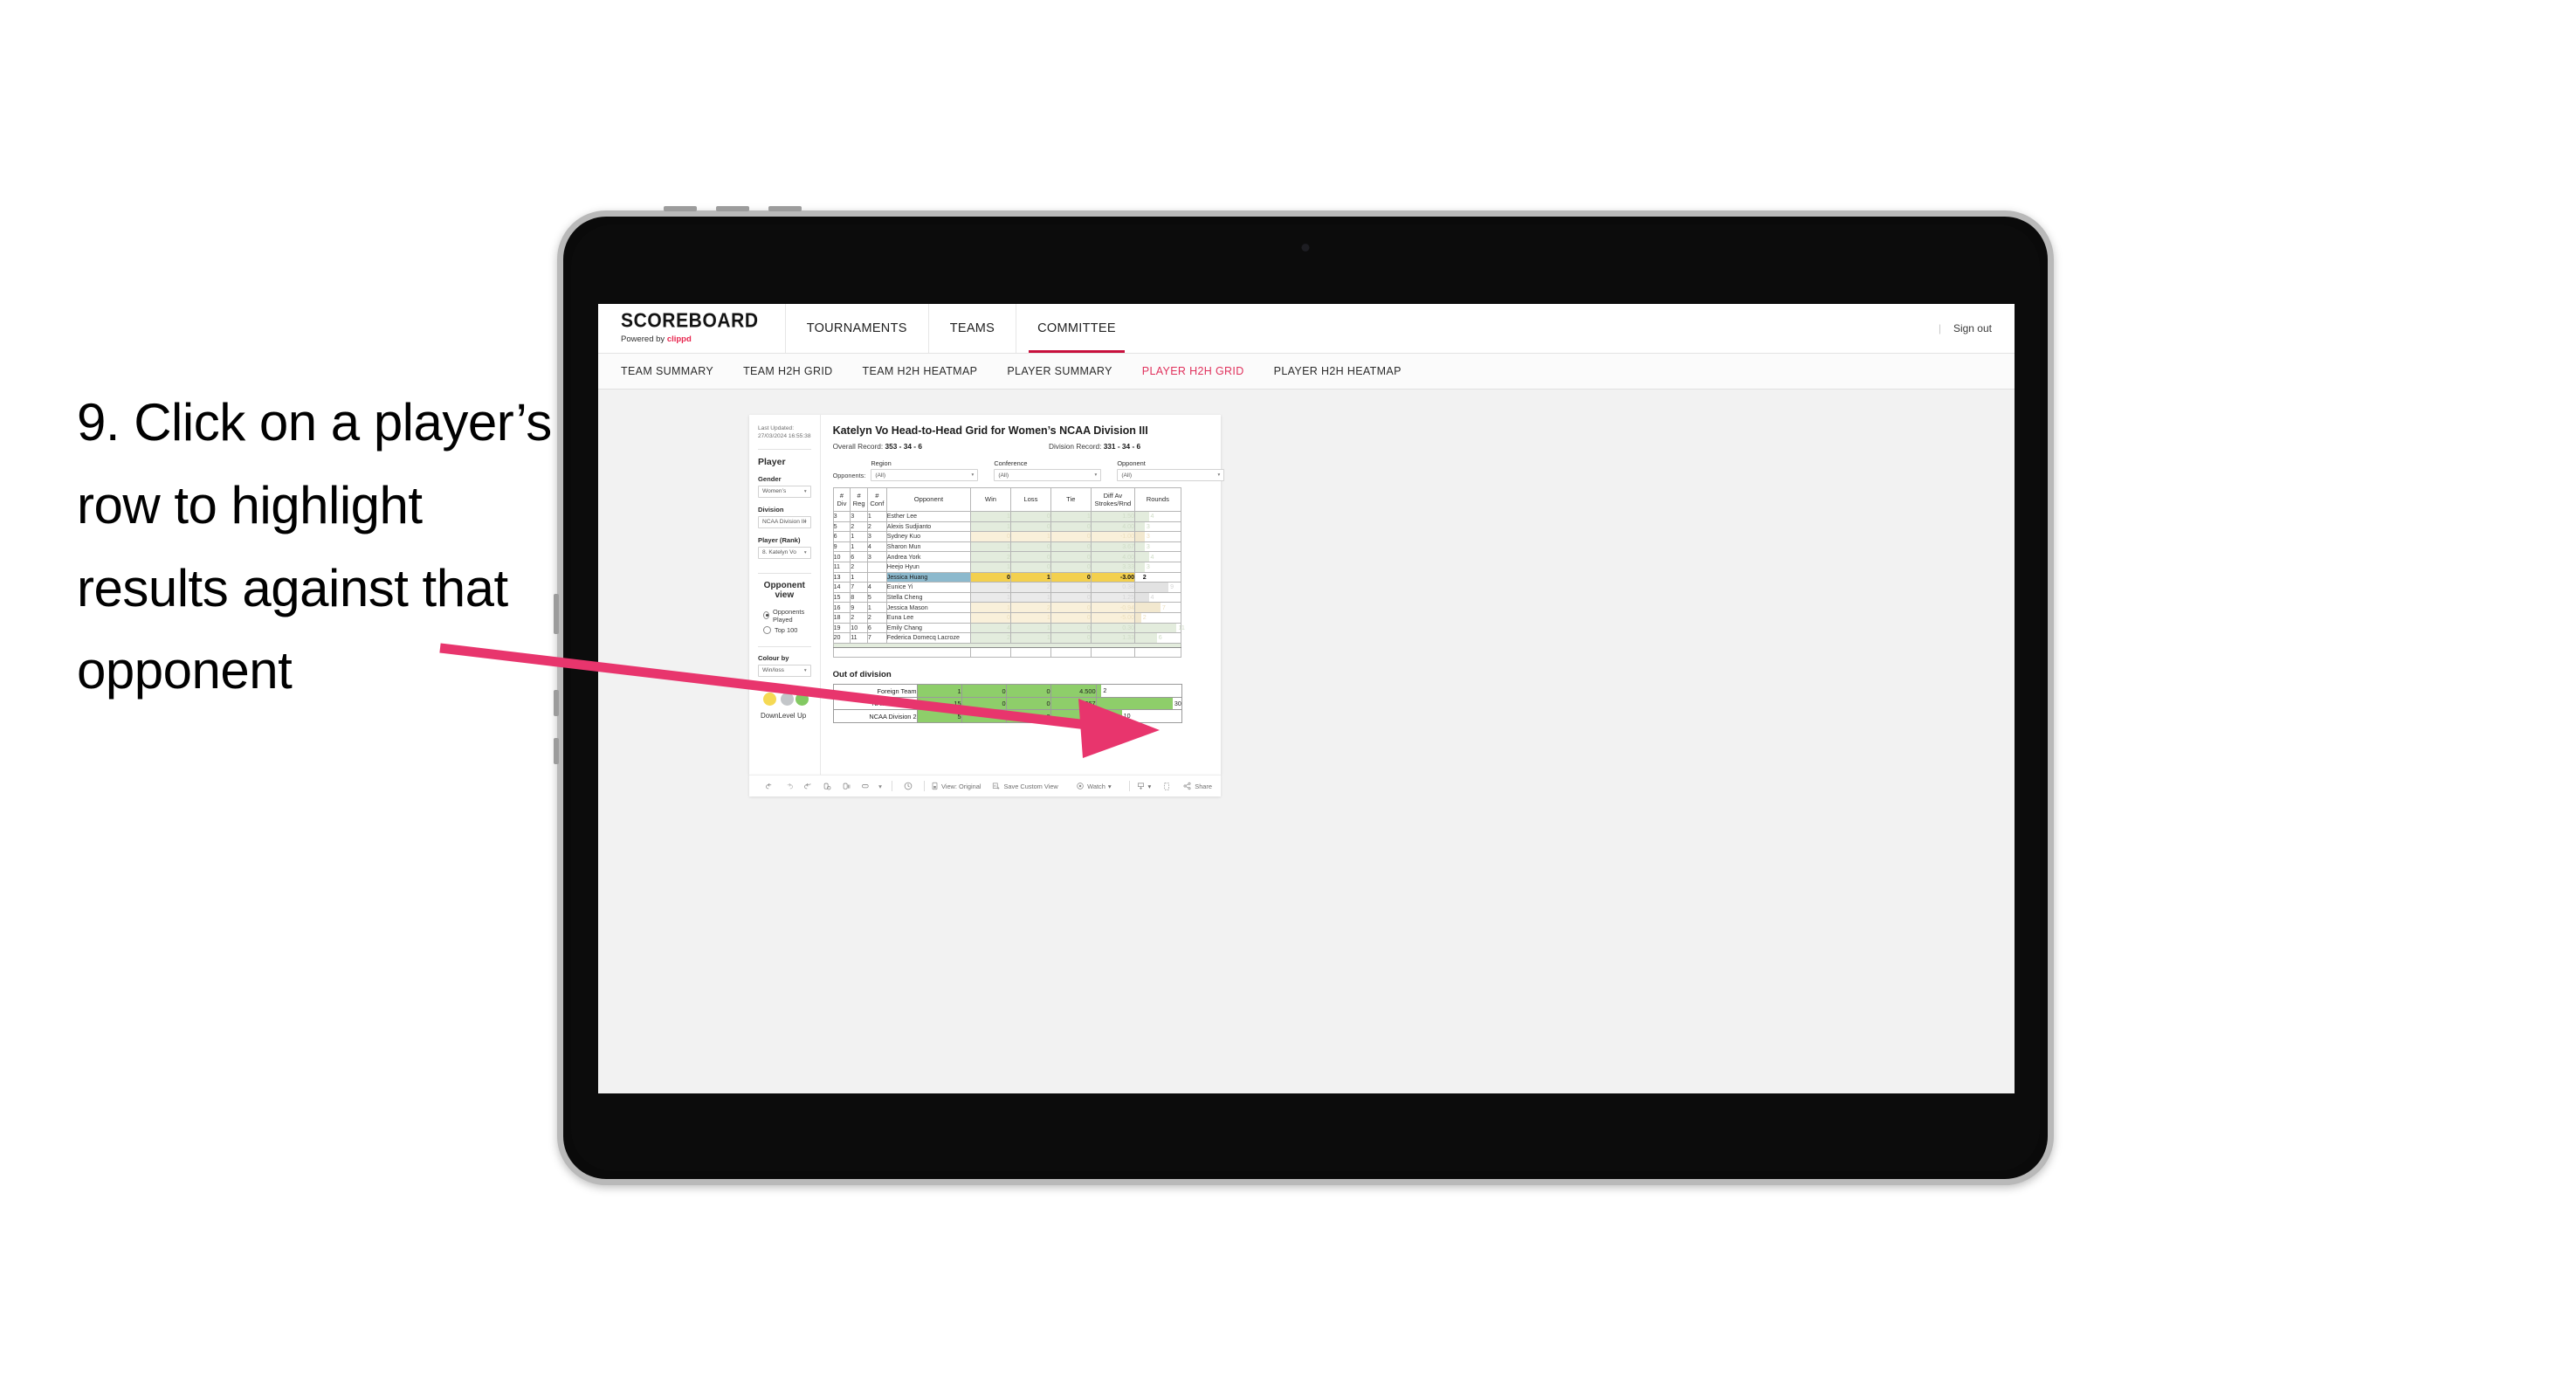 The width and height of the screenshot is (2576, 1386). What do you see at coordinates (858, 447) in the screenshot?
I see `overall-record-label: Overall Record:` at bounding box center [858, 447].